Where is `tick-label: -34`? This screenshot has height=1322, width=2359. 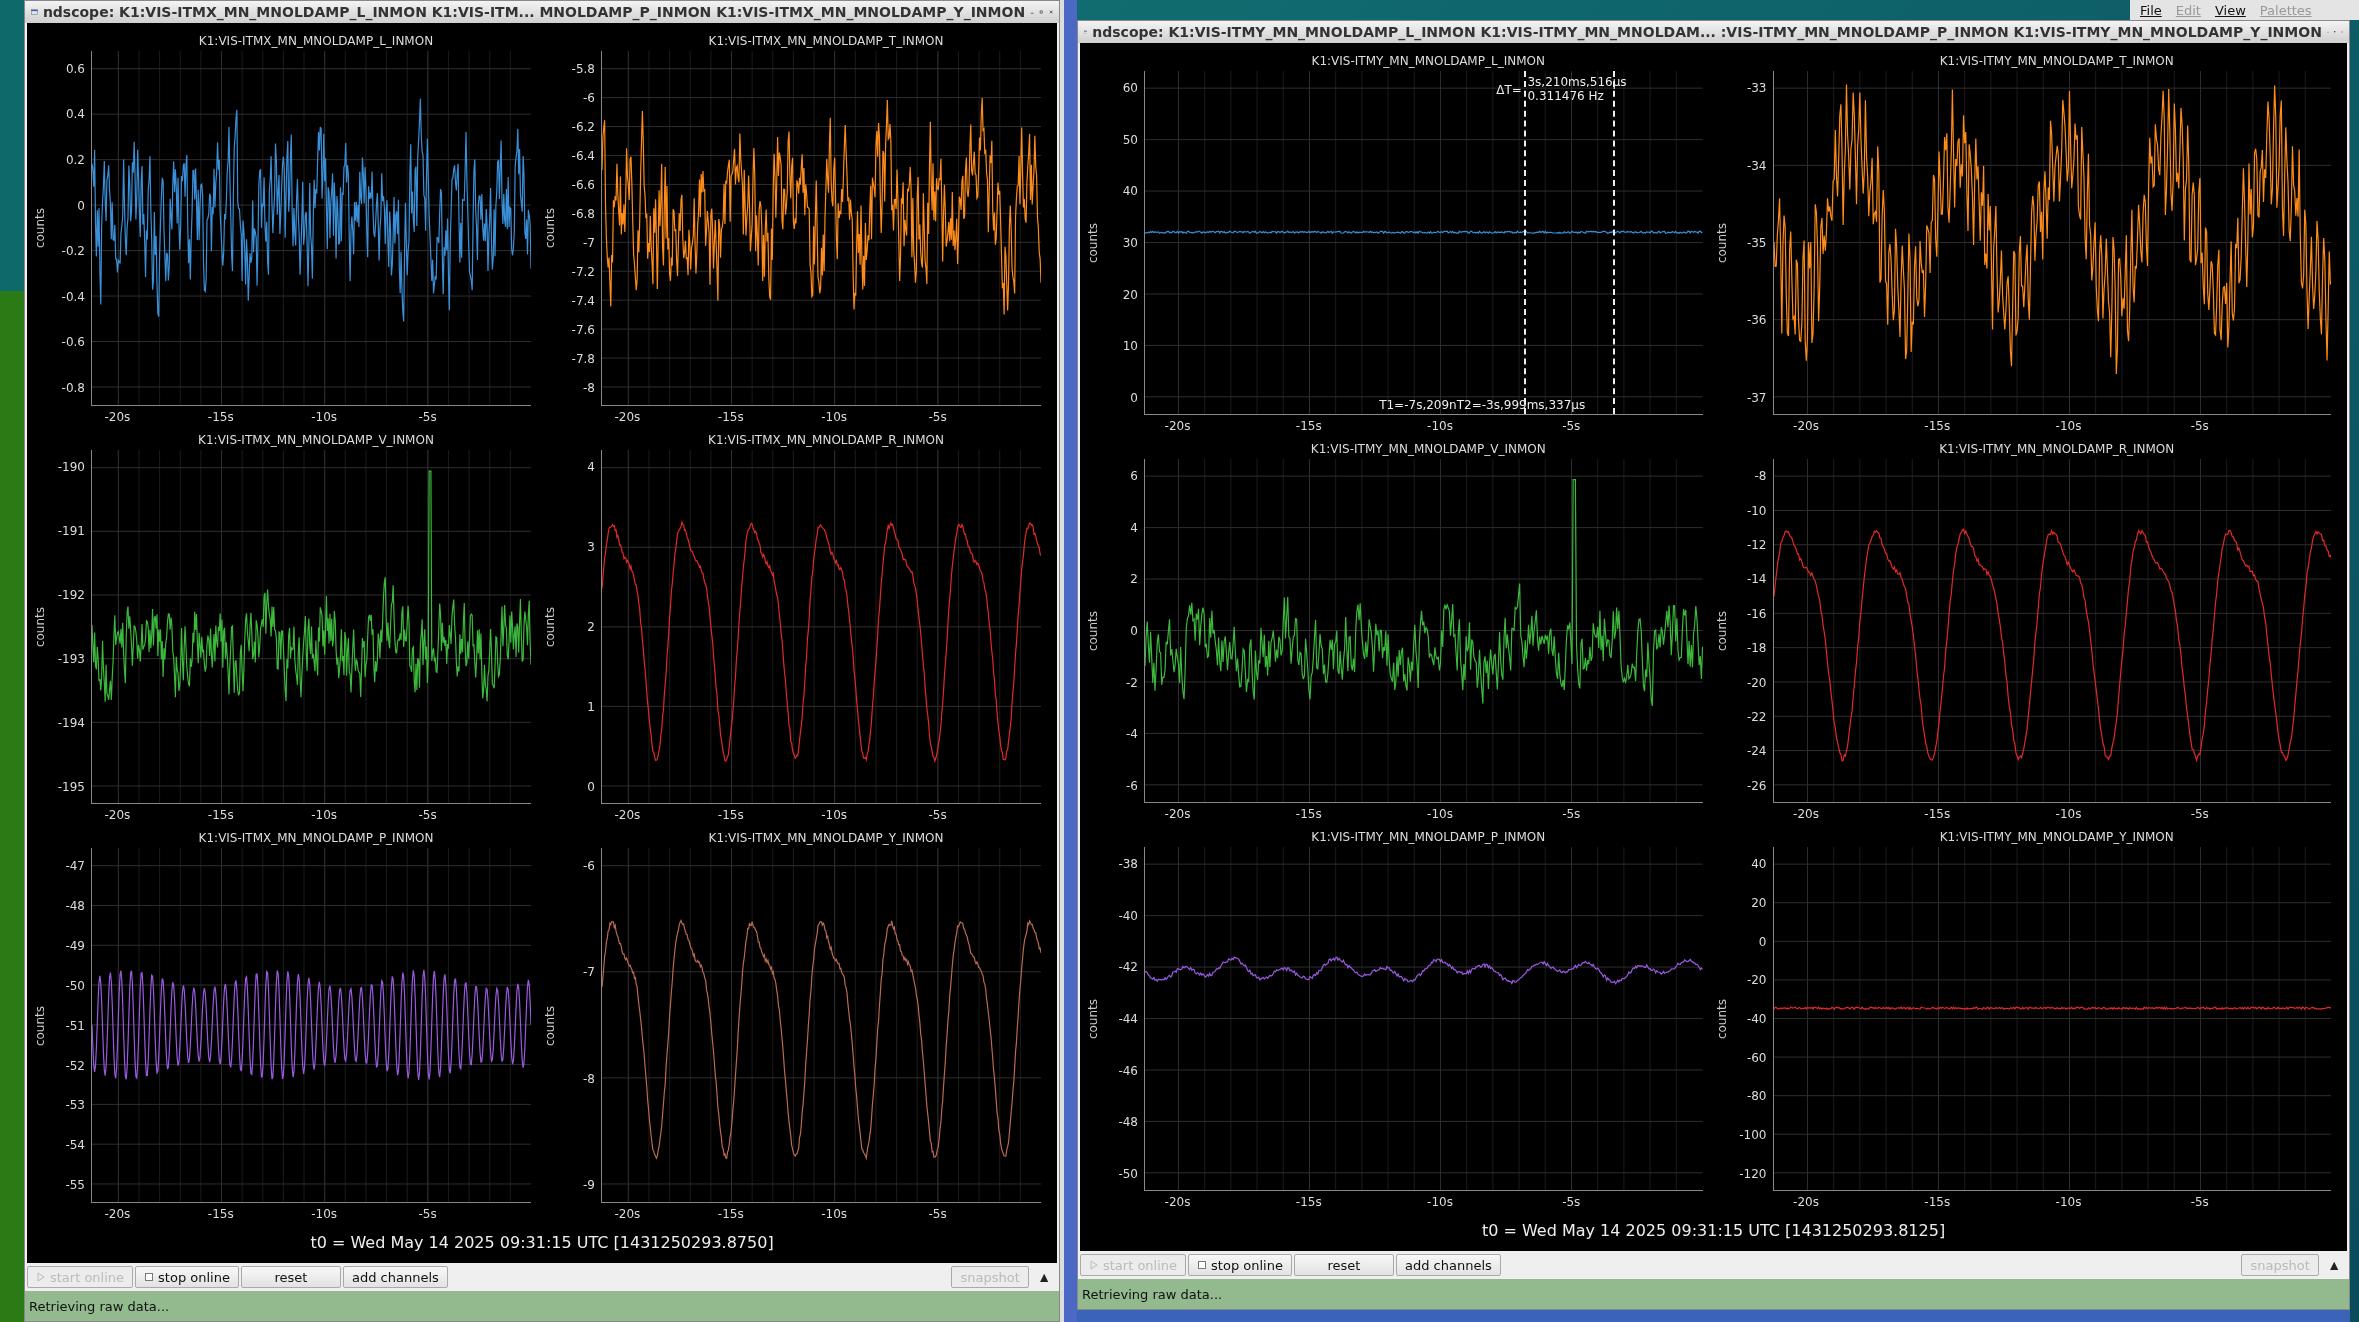
tick-label: -34 is located at coordinates (1756, 165).